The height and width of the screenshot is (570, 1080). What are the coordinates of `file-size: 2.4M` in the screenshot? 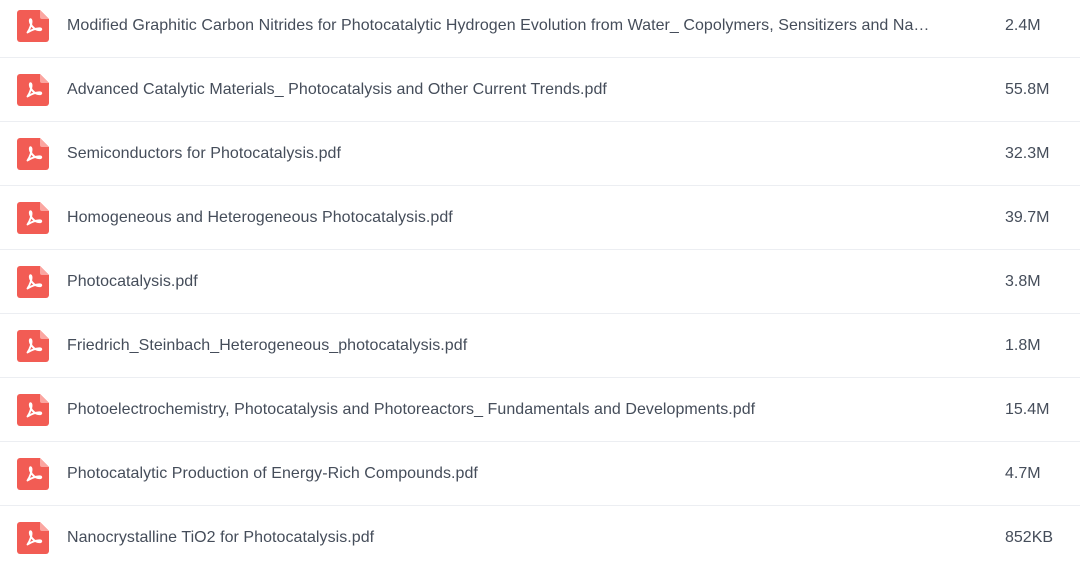 It's located at (1023, 25).